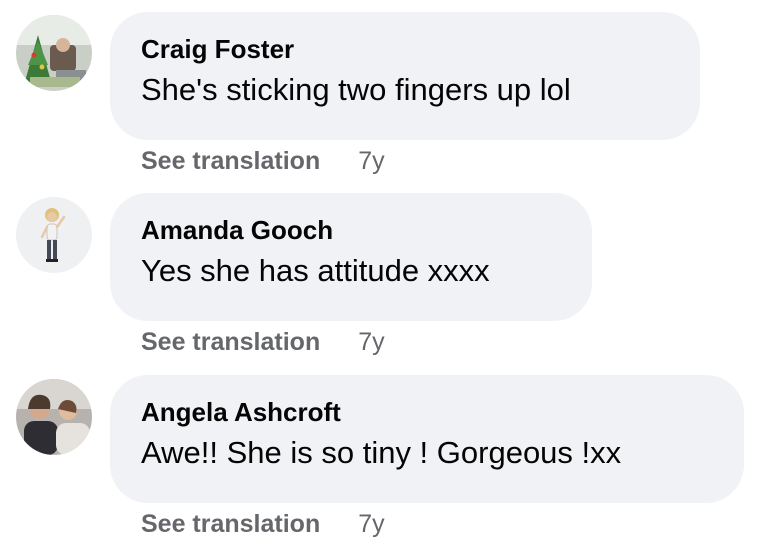 Image resolution: width=768 pixels, height=545 pixels. I want to click on craig-foster-avatar, so click(54, 53).